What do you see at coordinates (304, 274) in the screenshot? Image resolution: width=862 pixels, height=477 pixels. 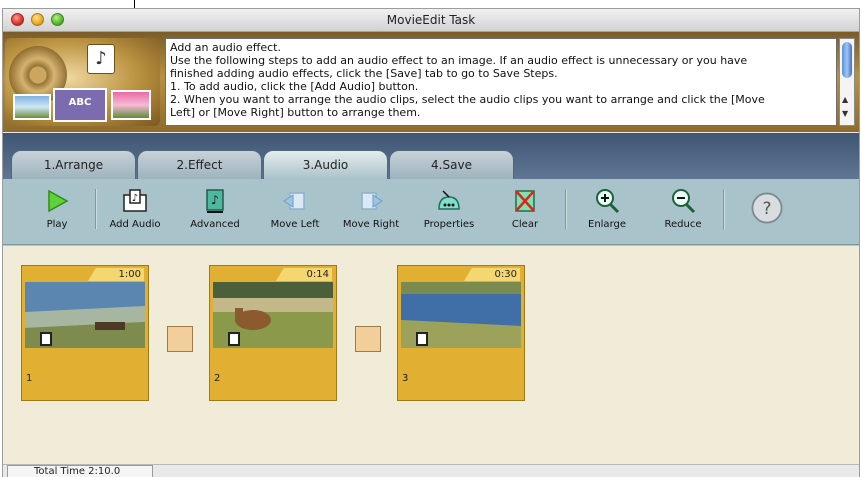 I see `clip-duration: 0:14` at bounding box center [304, 274].